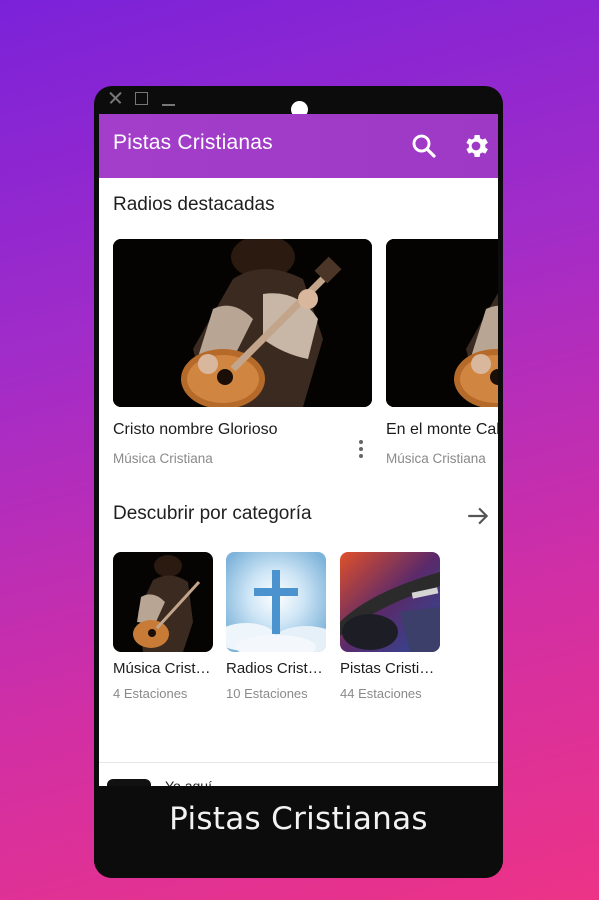 This screenshot has width=599, height=900. Describe the element at coordinates (163, 668) in the screenshot. I see `category-card-title: Música Cristiana` at that location.